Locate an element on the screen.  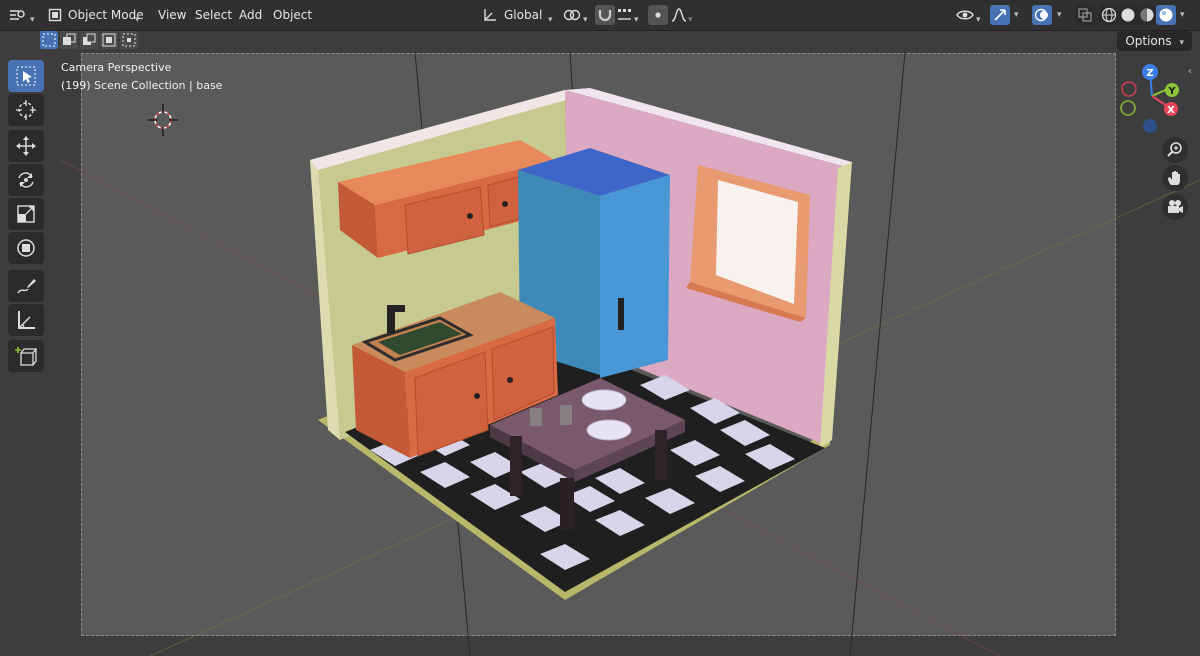
faucet-spout is located at coordinates (396, 308).